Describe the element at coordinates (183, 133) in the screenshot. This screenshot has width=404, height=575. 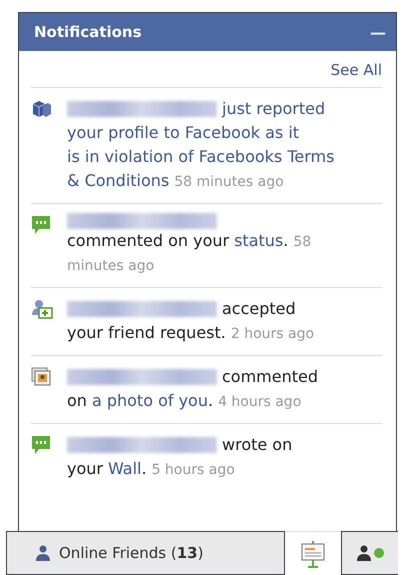
I see `notification-link: your profile to Facebook as it` at that location.